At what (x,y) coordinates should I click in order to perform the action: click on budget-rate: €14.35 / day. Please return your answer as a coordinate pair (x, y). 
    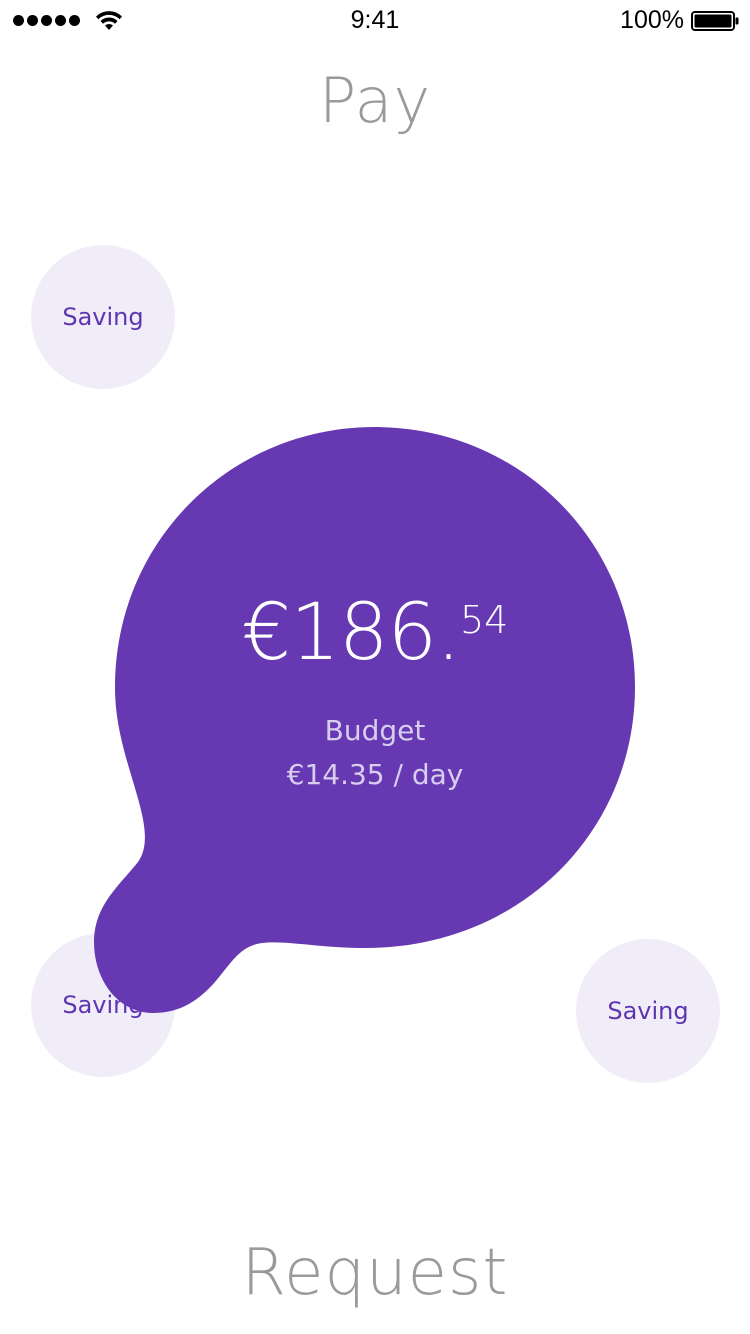
    Looking at the image, I should click on (375, 774).